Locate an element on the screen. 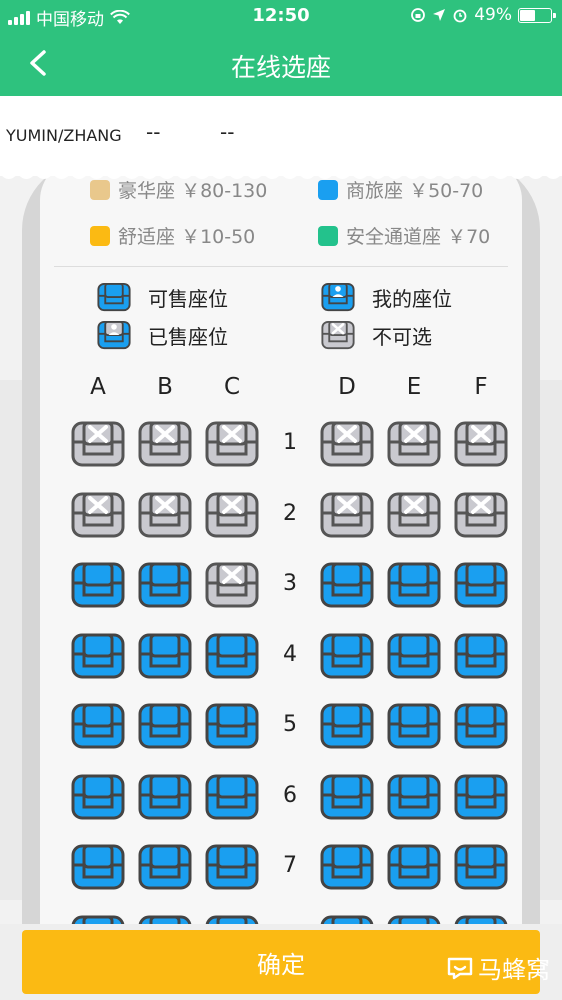 The image size is (562, 1000). seat-1e is located at coordinates (414, 444).